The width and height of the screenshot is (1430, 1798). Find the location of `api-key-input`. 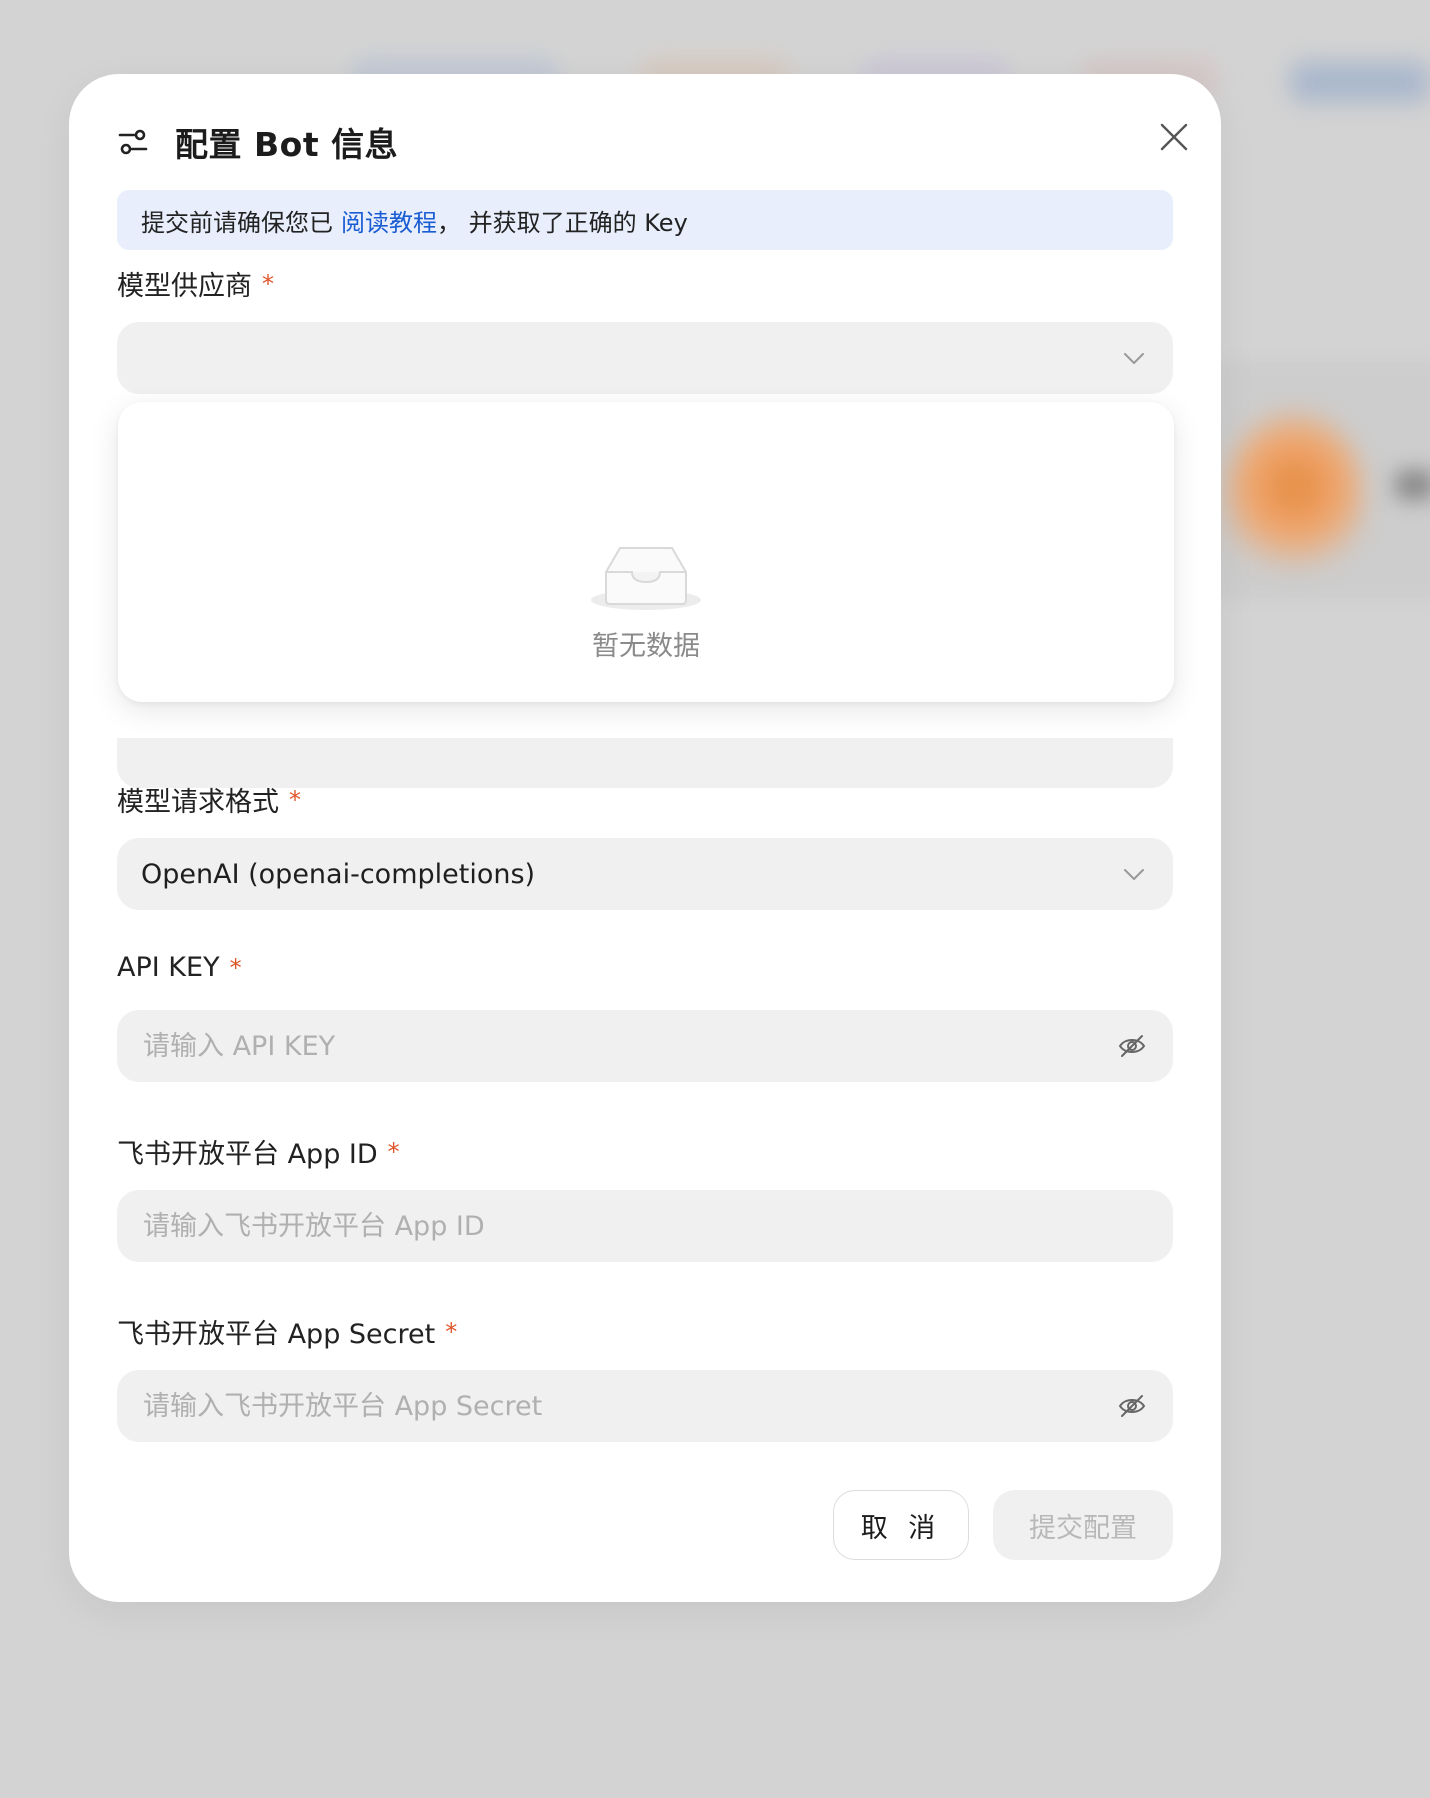

api-key-input is located at coordinates (628, 1046).